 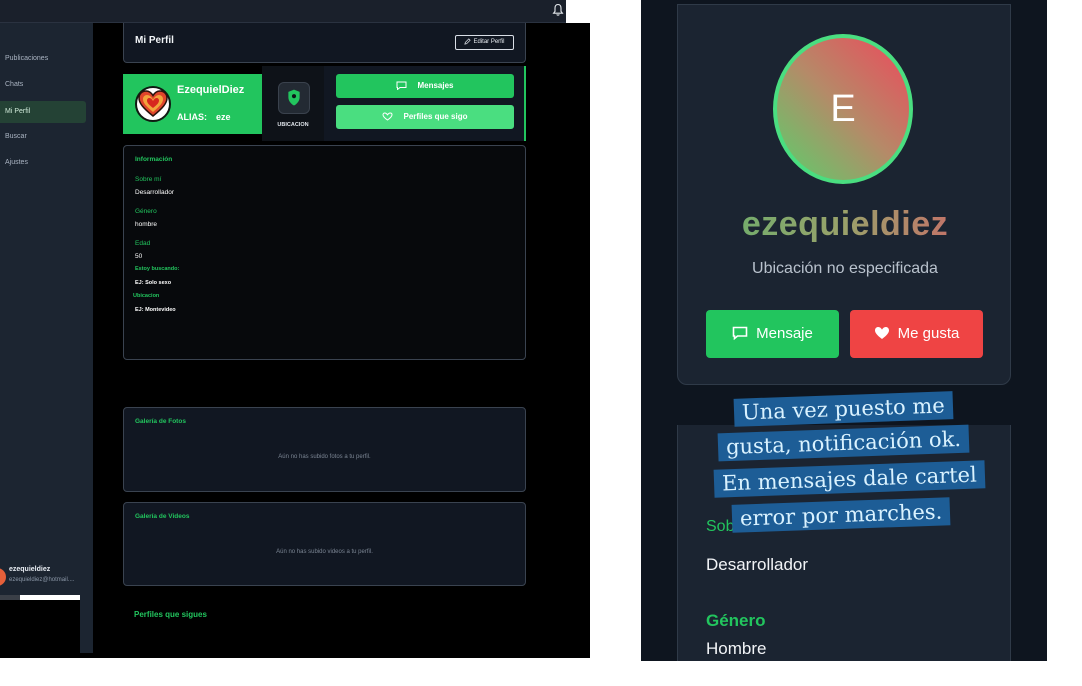 What do you see at coordinates (154, 40) in the screenshot?
I see `page-title: Mi Perfil` at bounding box center [154, 40].